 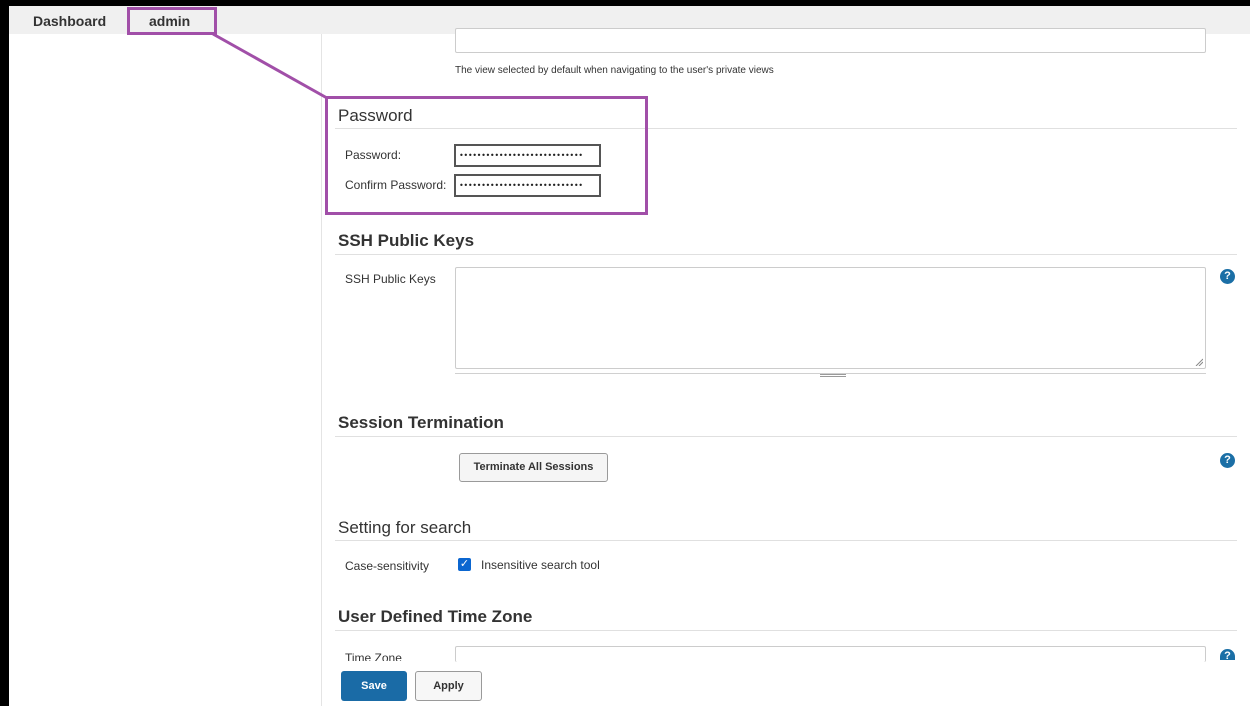 I want to click on admin-highlight-box, so click(x=172, y=21).